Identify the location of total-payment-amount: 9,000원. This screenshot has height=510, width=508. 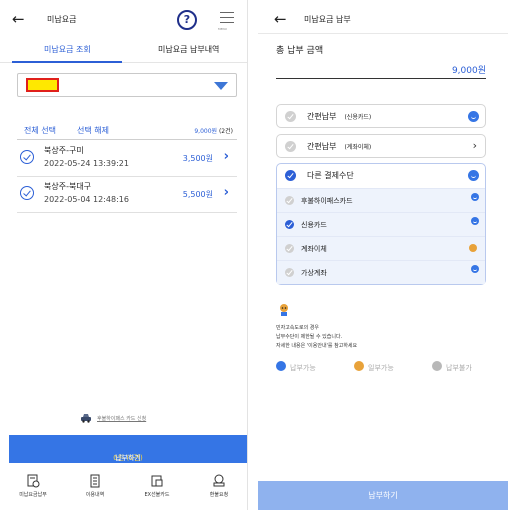
(468, 71).